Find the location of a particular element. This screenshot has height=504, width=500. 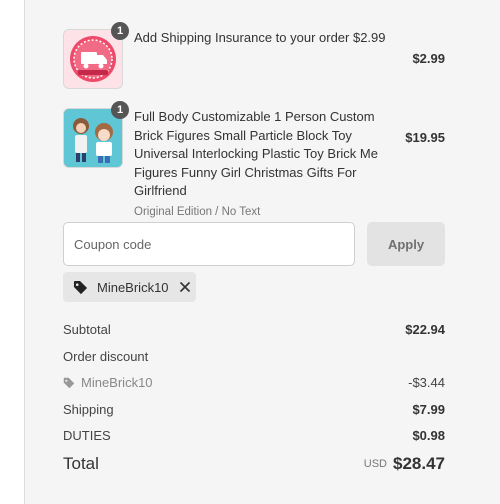

discount-code: MineBrick10 is located at coordinates (117, 382).